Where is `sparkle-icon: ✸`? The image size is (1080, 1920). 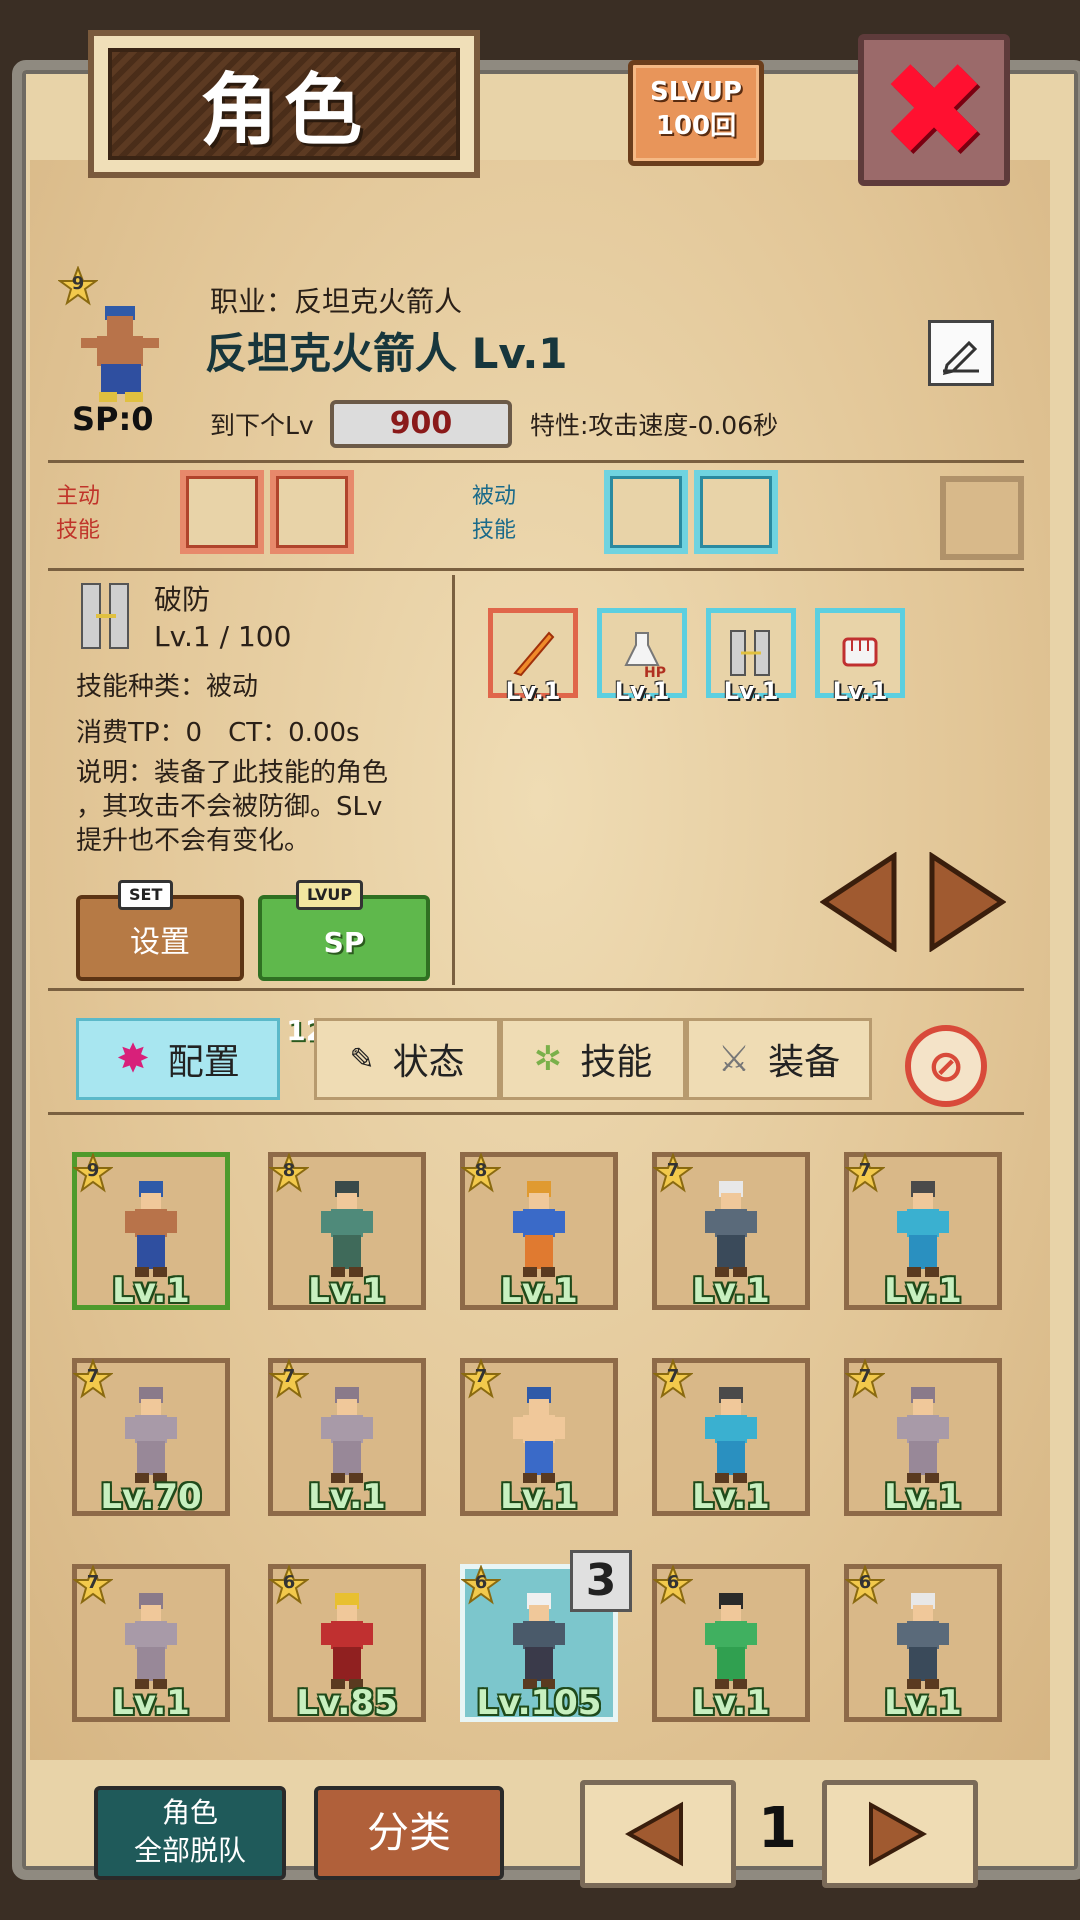
sparkle-icon: ✸ is located at coordinates (133, 1059).